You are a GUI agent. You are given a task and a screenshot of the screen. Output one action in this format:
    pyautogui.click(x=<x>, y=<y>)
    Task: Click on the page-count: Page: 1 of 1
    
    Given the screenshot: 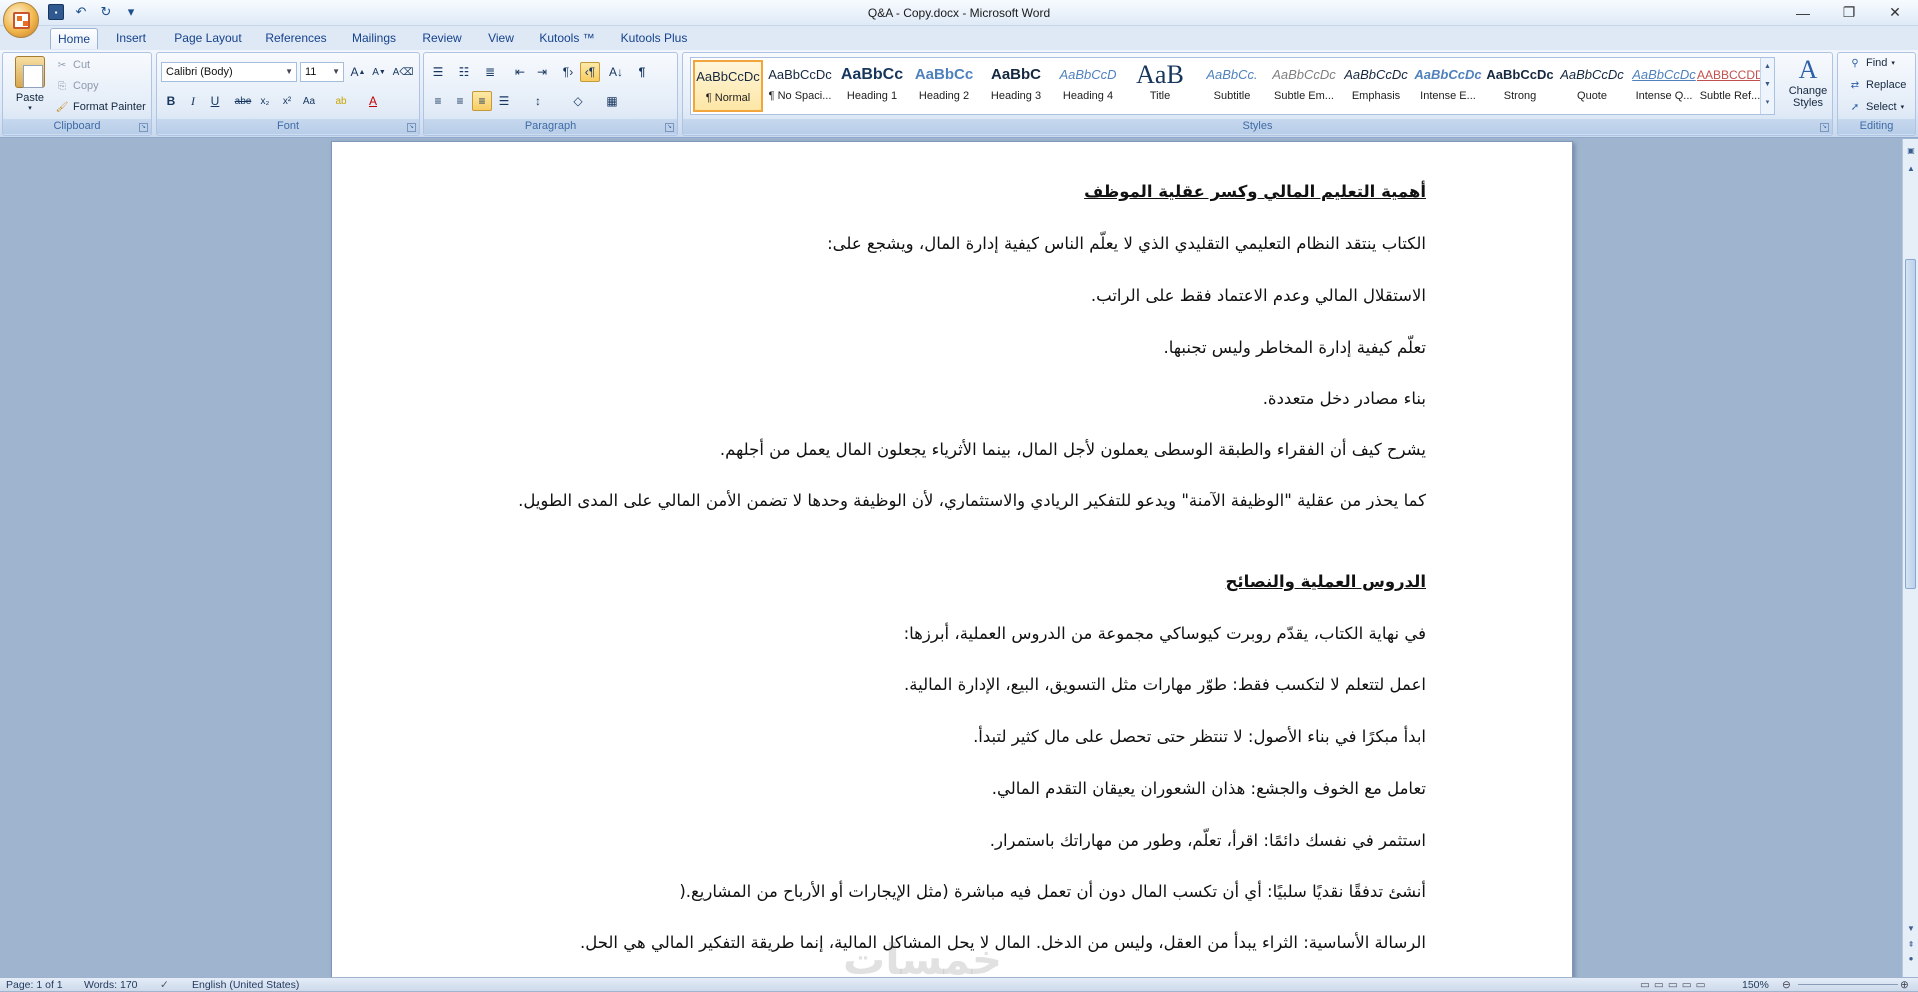 What is the action you would take?
    pyautogui.click(x=34, y=985)
    